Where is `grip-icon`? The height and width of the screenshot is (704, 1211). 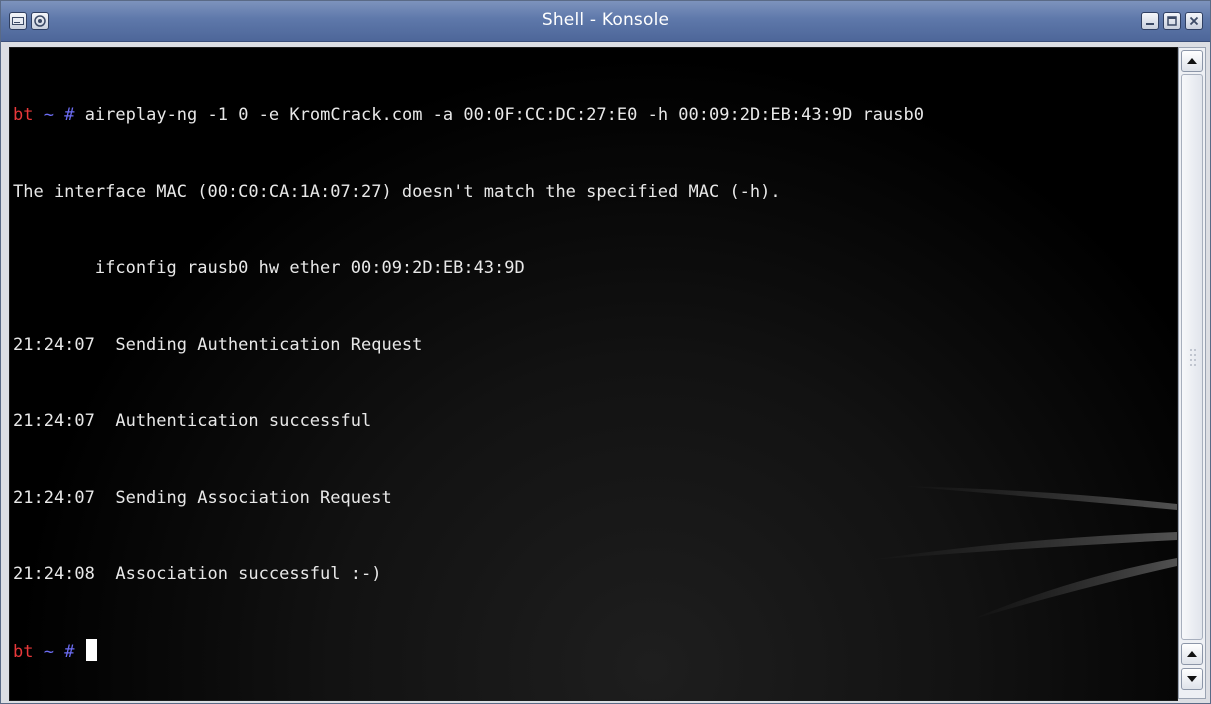 grip-icon is located at coordinates (1193, 357).